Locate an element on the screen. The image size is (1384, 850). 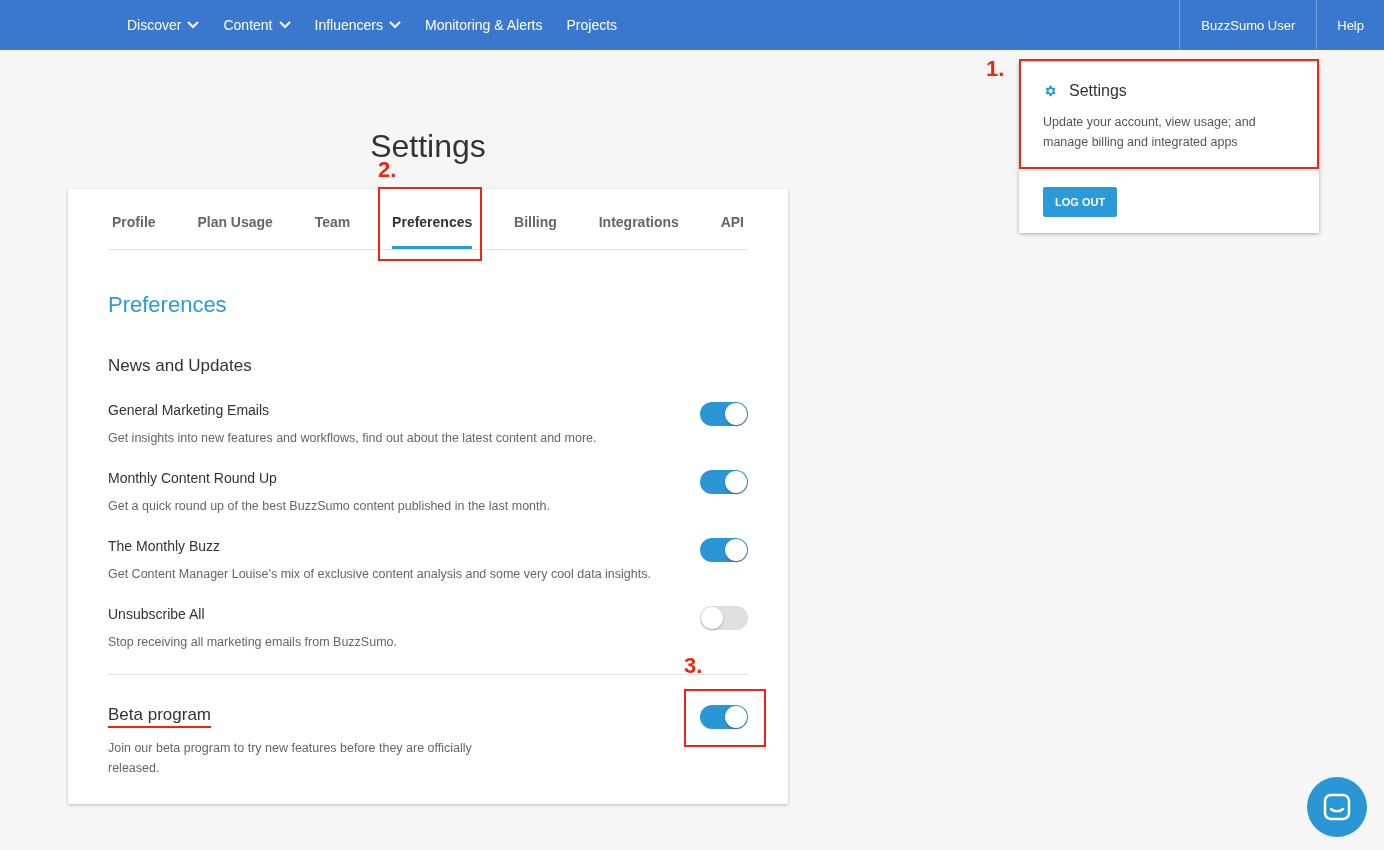
chat-button is located at coordinates (1337, 807).